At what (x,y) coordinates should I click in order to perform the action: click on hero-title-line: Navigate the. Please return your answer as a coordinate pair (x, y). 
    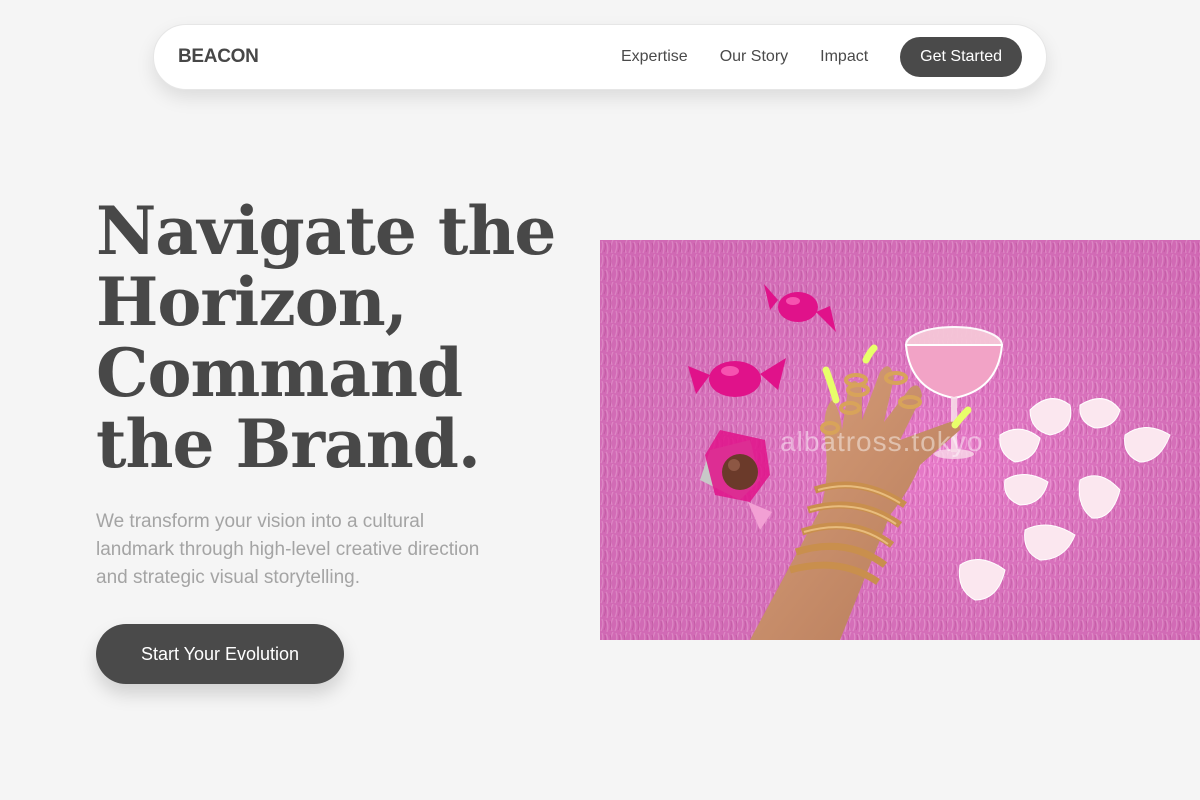
    Looking at the image, I should click on (326, 231).